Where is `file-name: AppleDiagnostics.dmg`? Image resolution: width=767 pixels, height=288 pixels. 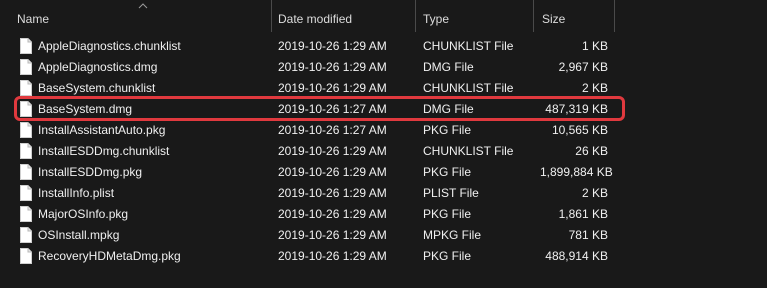
file-name: AppleDiagnostics.dmg is located at coordinates (98, 67).